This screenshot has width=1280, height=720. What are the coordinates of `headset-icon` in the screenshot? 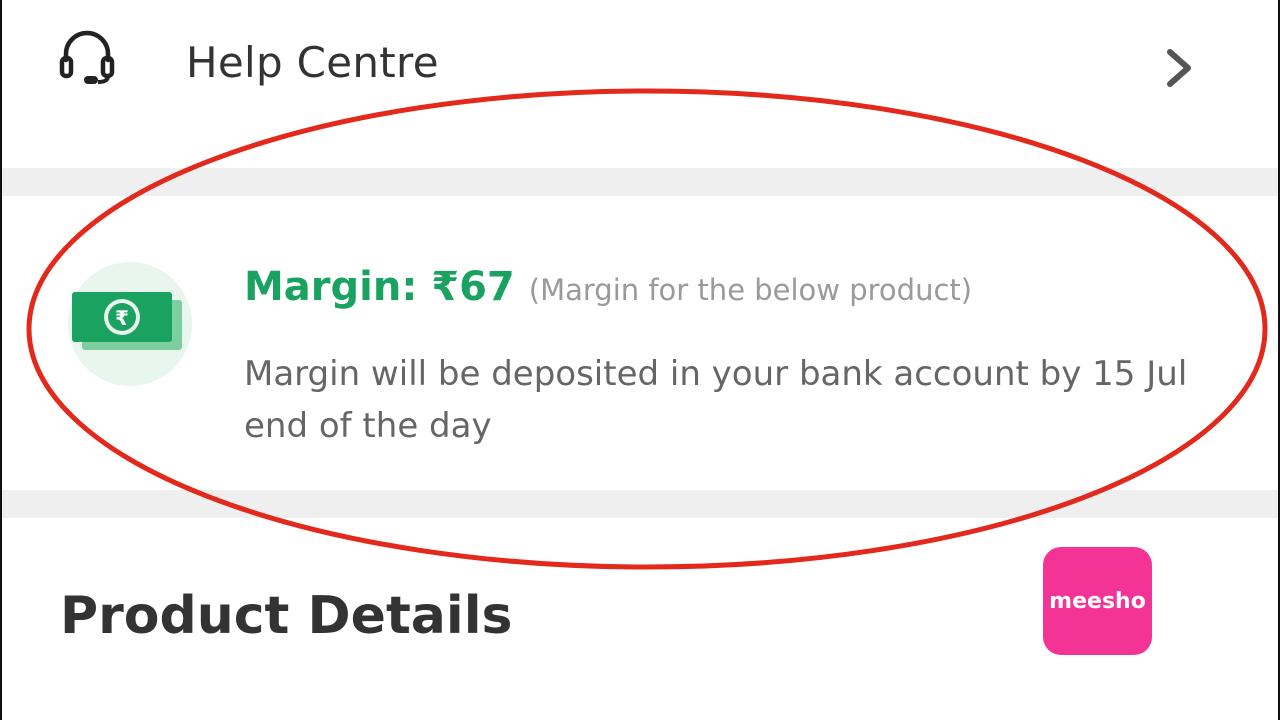 It's located at (87, 57).